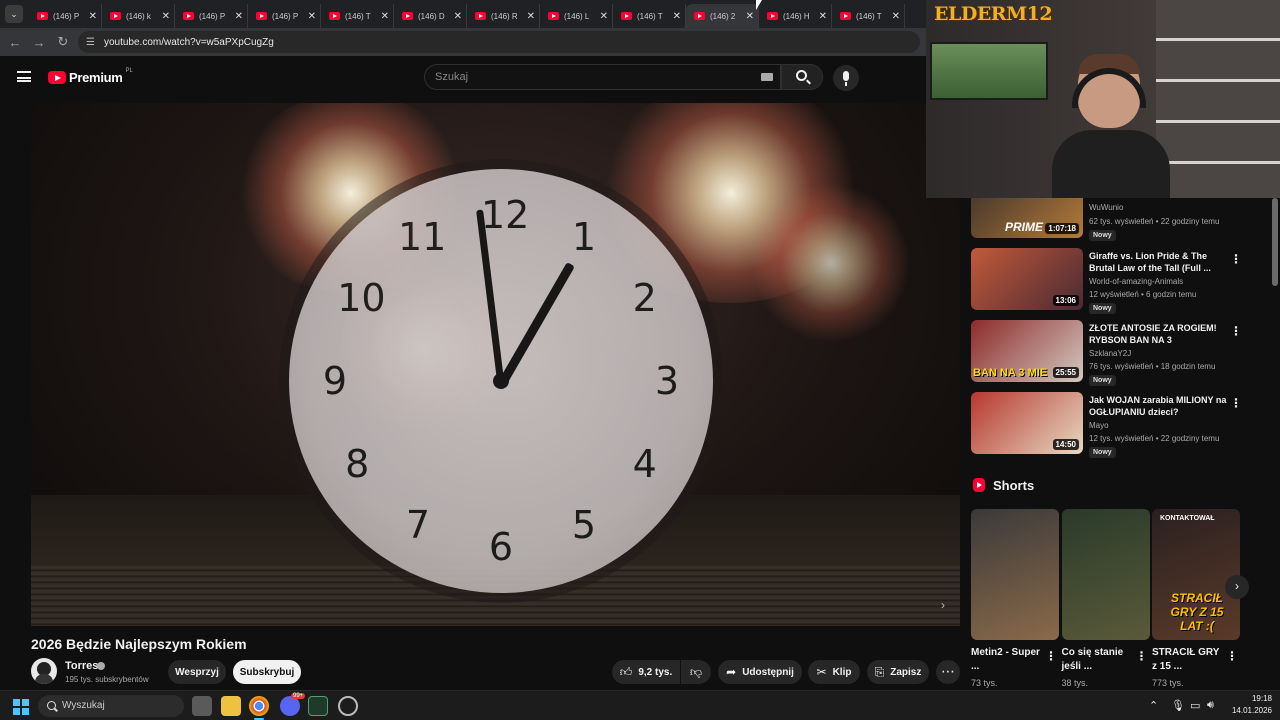  Describe the element at coordinates (1153, 705) in the screenshot. I see `tray-overflow-chevron-icon: ⌃` at that location.